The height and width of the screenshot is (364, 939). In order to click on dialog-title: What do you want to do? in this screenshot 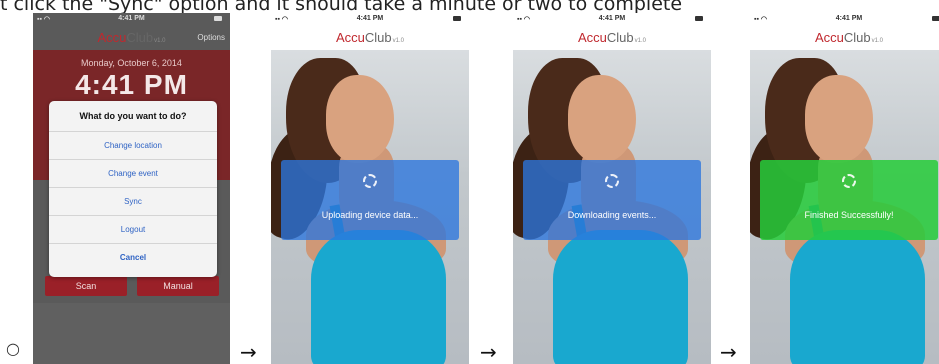, I will do `click(133, 116)`.